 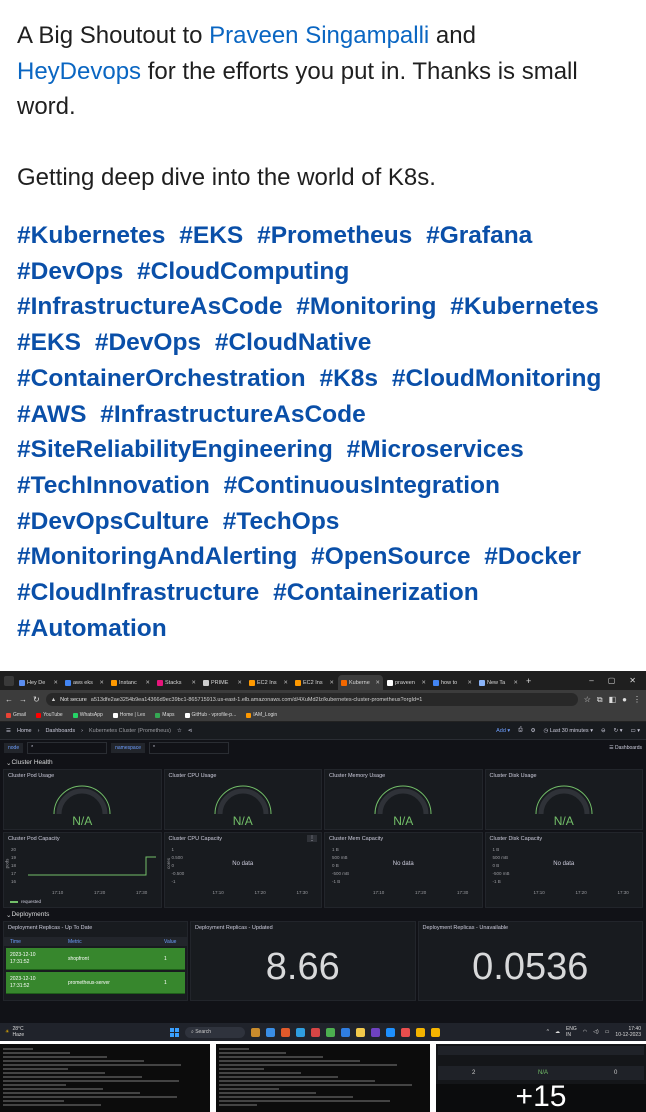 What do you see at coordinates (281, 521) in the screenshot?
I see `hashtag-link: #TechOps` at bounding box center [281, 521].